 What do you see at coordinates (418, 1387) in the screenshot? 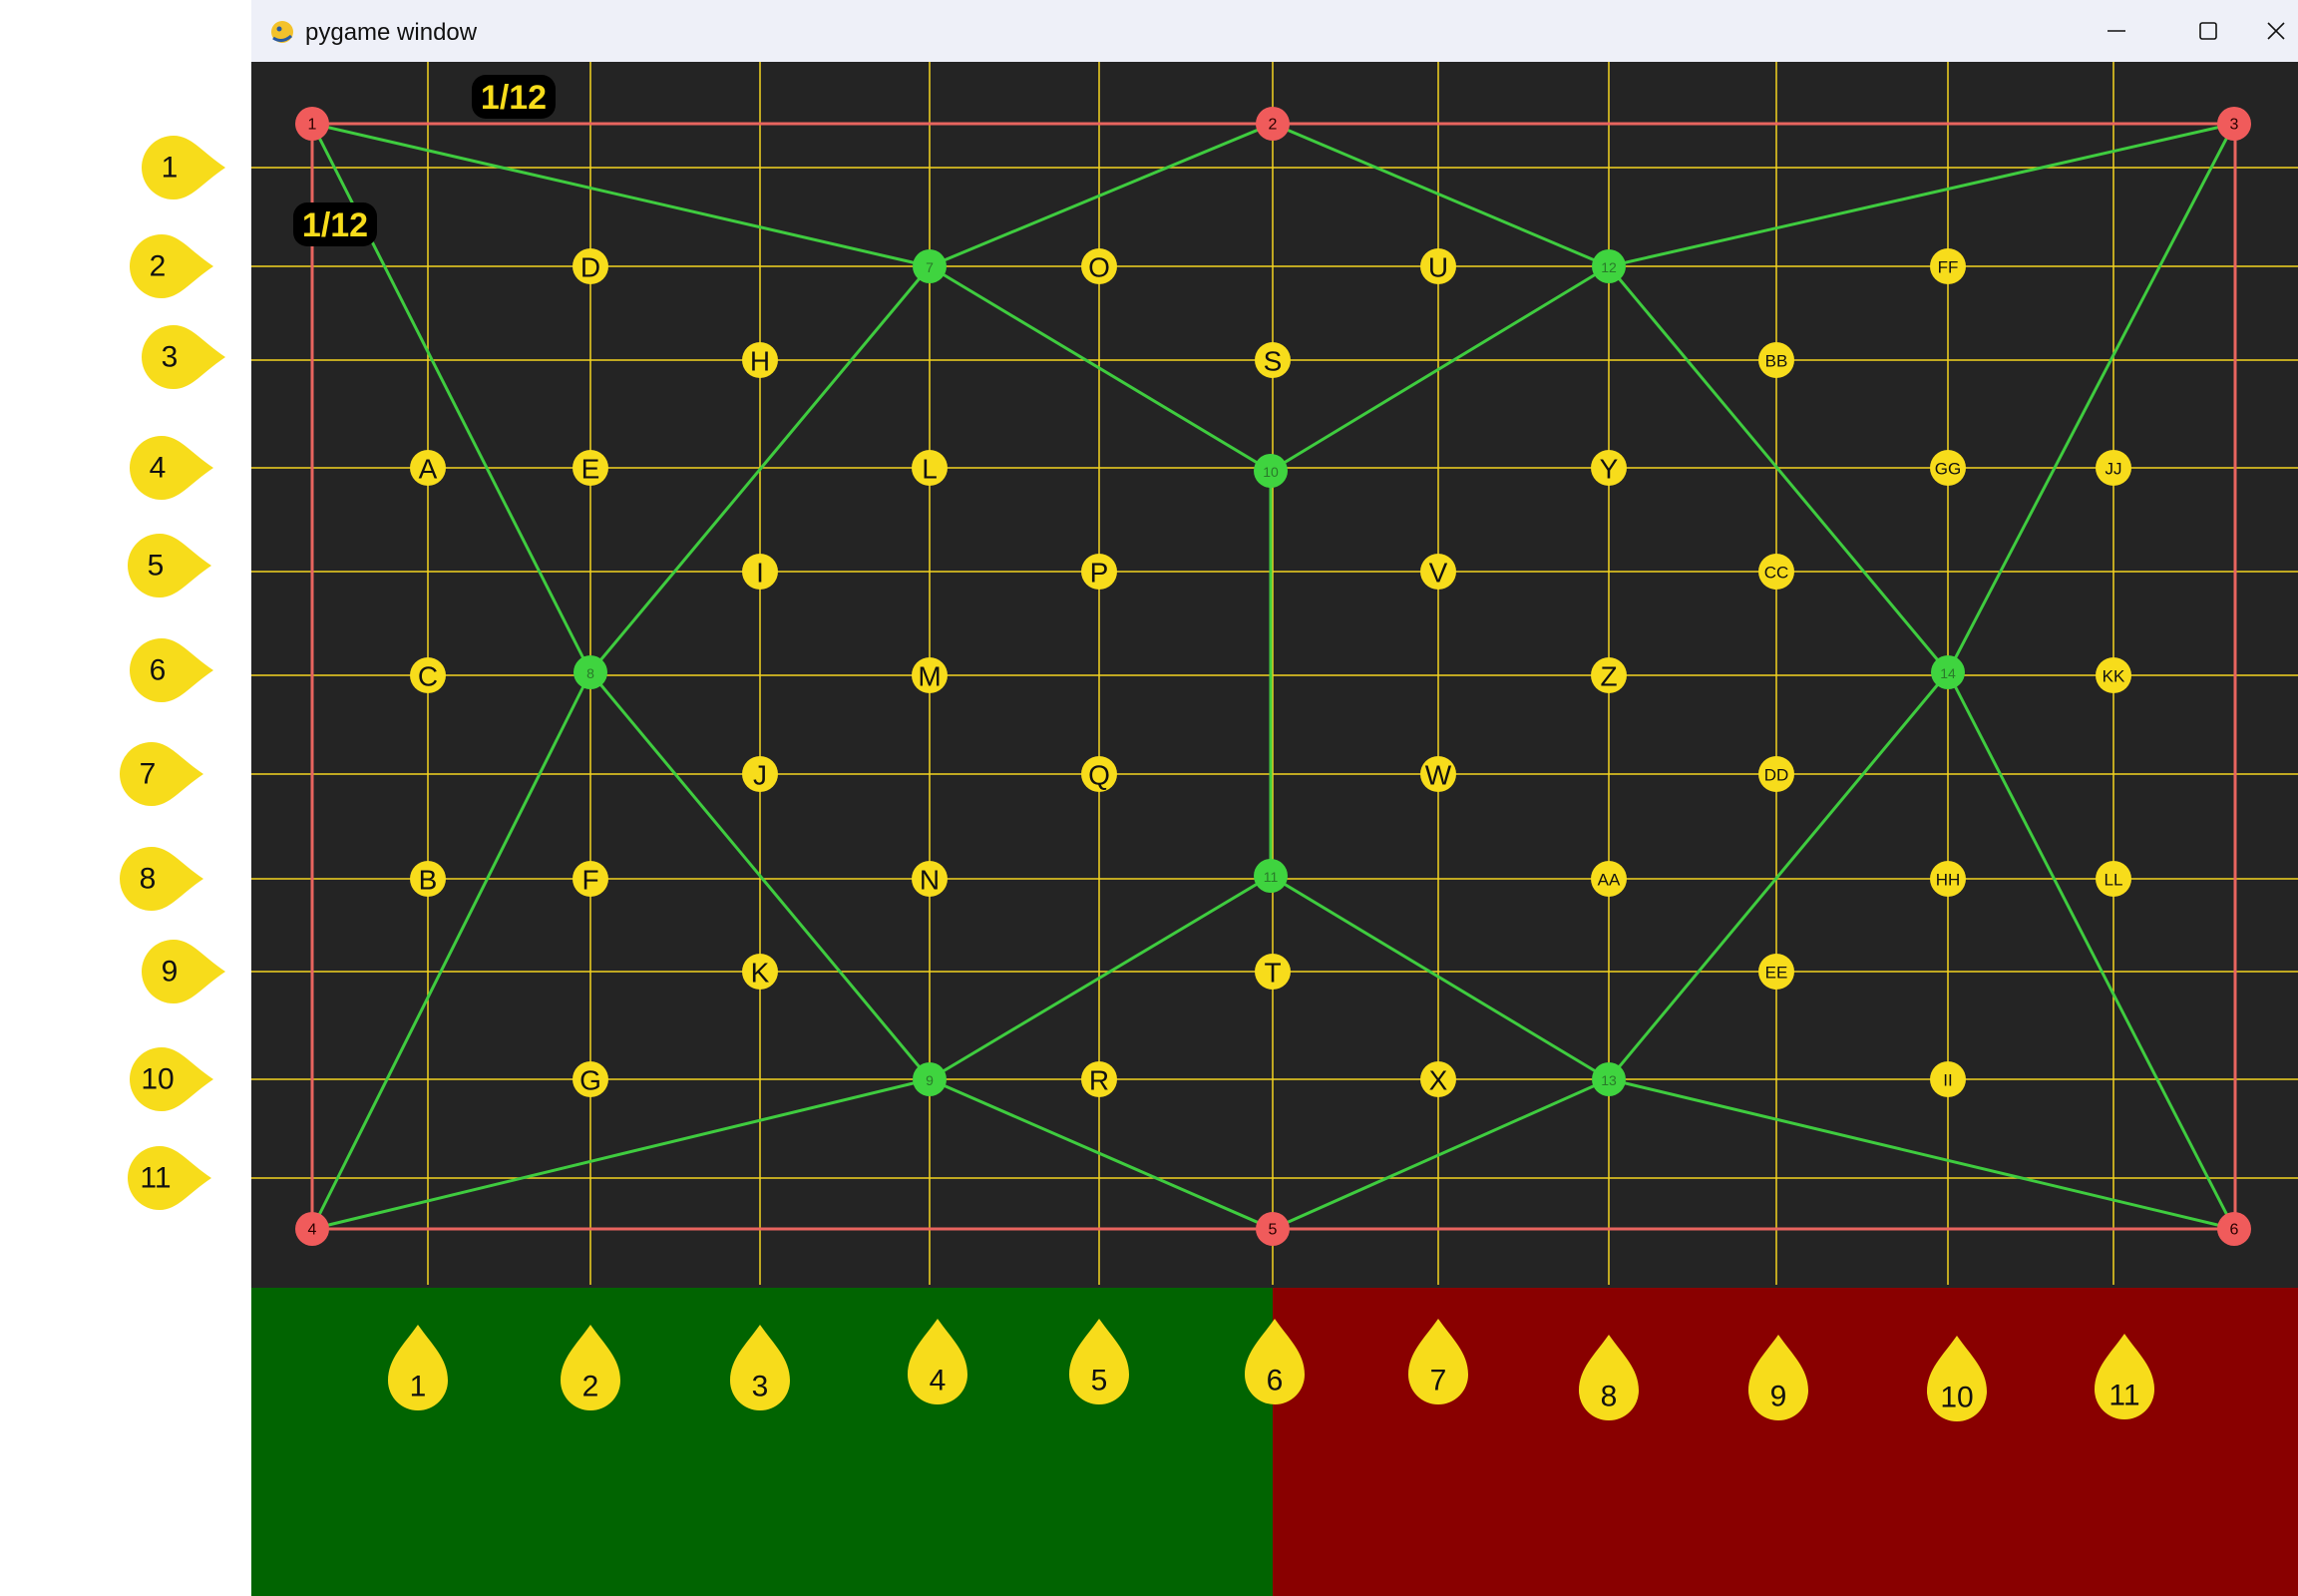
I see `column-marker-1-label: 1` at bounding box center [418, 1387].